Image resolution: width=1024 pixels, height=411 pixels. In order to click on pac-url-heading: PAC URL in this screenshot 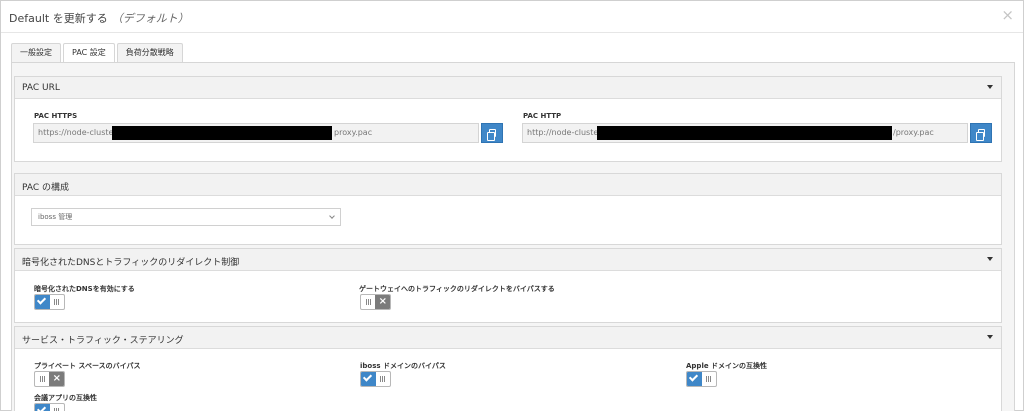, I will do `click(41, 88)`.